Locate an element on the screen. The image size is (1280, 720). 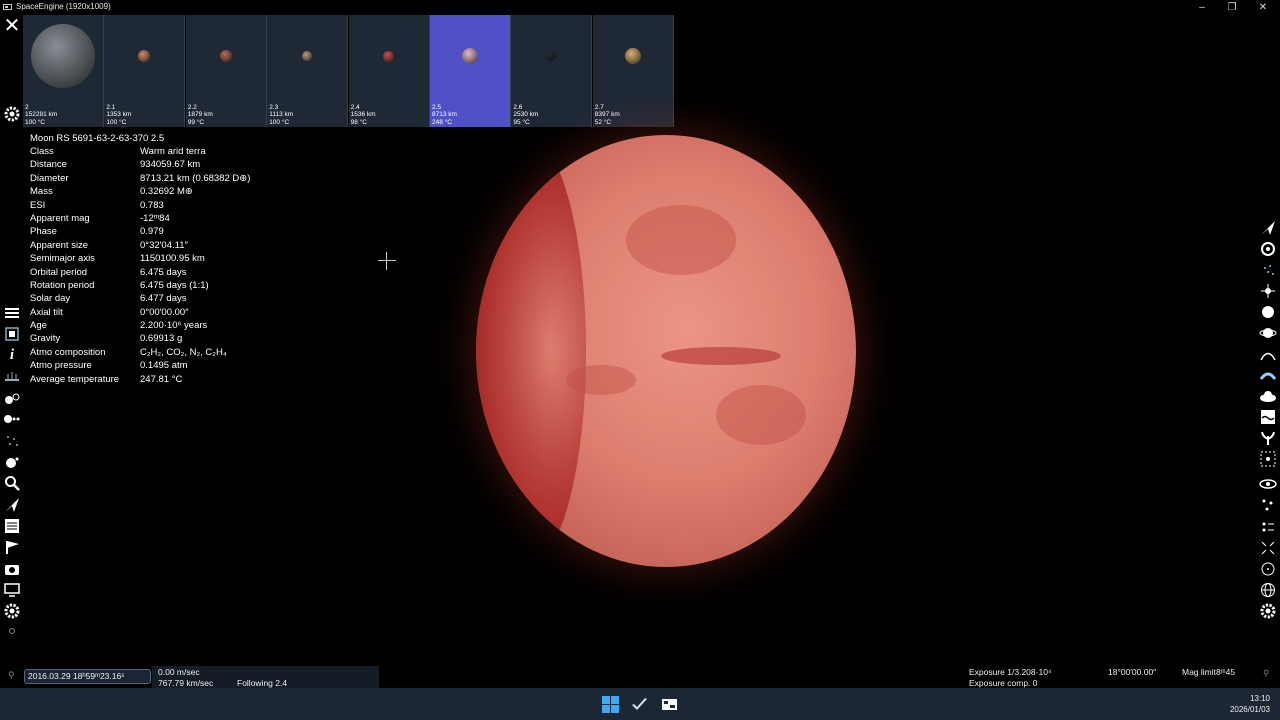
ruler-icon is located at coordinates (12, 376).